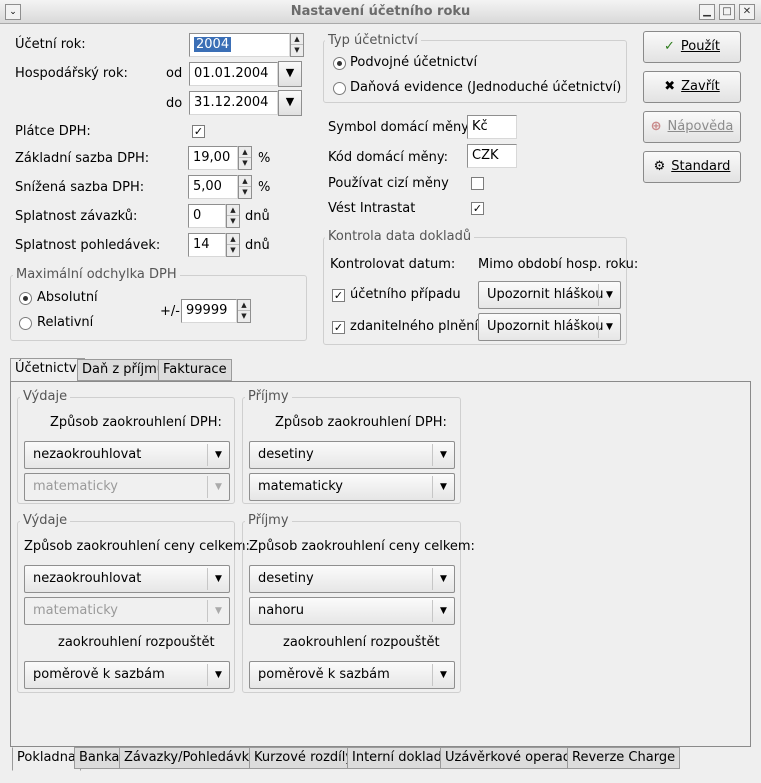  What do you see at coordinates (127, 611) in the screenshot?
I see `vydaje-cena-method-combo: matematicky ▼` at bounding box center [127, 611].